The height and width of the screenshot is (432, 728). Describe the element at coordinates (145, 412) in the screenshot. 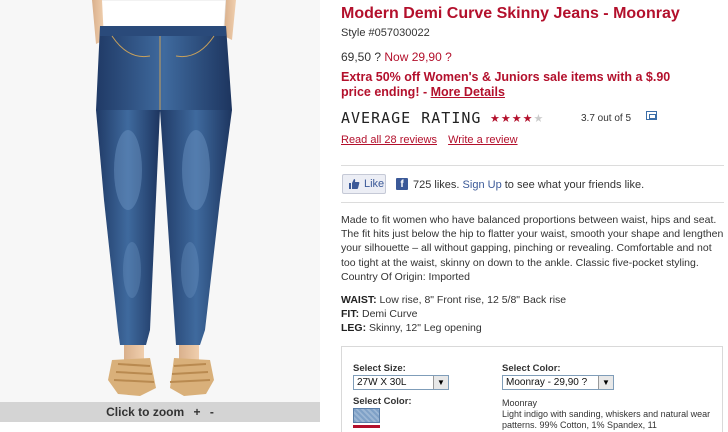

I see `zoom-label: Click to zoom` at that location.